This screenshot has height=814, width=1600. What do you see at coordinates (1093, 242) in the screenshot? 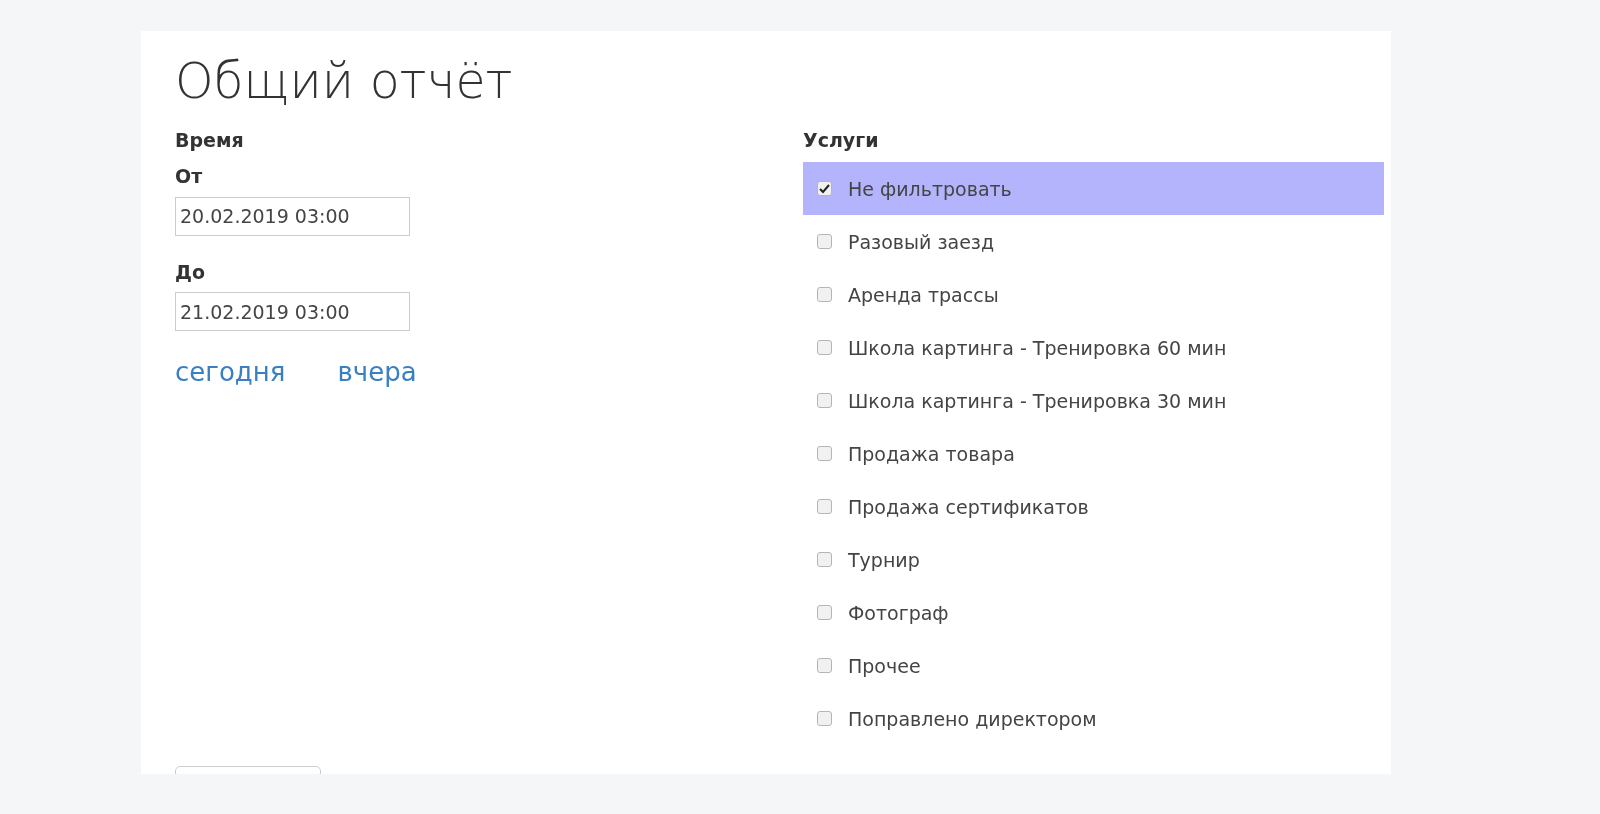
I see `service-option: Разовый заезд` at bounding box center [1093, 242].